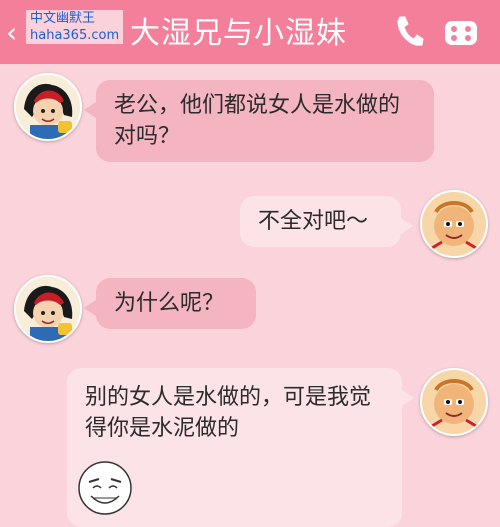 Image resolution: width=500 pixels, height=527 pixels. Describe the element at coordinates (105, 488) in the screenshot. I see `rage-face-icon` at that location.